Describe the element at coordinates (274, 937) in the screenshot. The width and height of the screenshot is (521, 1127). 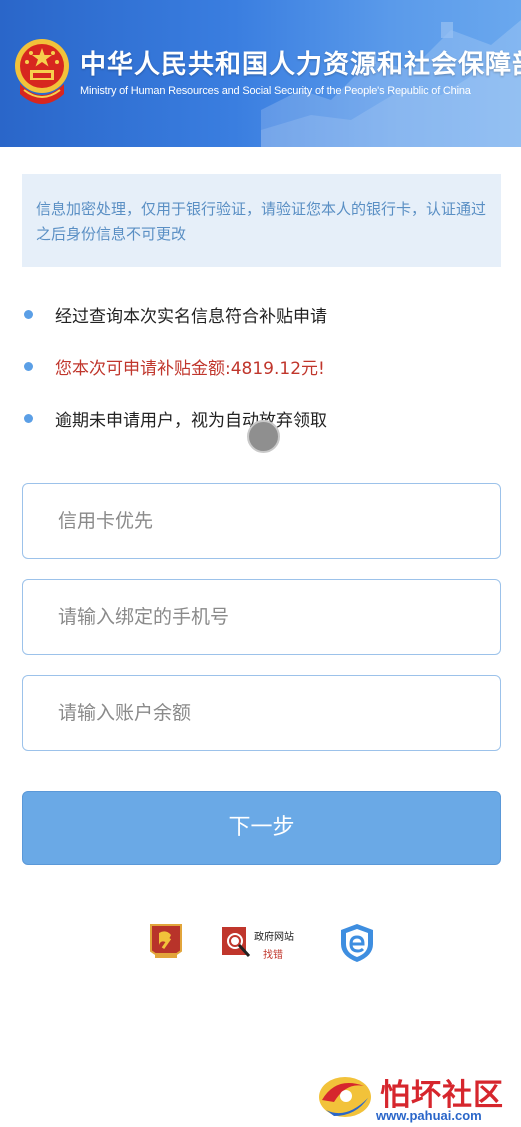
I see `gov-site-label: 政府网站` at that location.